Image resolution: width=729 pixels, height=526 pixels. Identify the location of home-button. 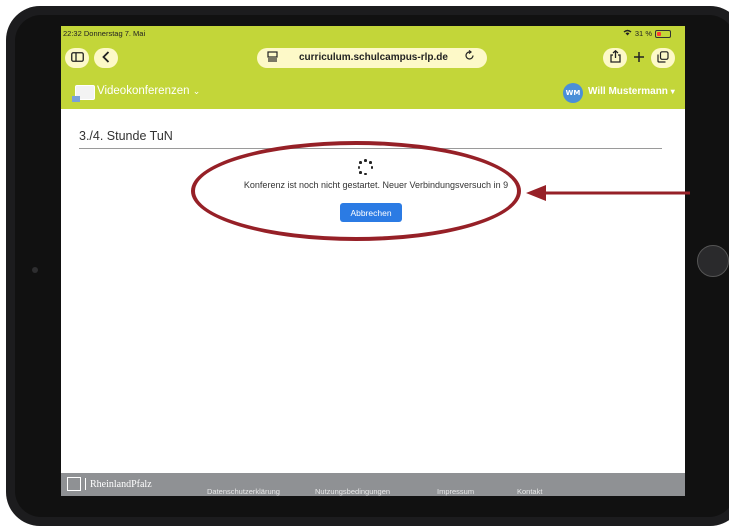
(713, 261).